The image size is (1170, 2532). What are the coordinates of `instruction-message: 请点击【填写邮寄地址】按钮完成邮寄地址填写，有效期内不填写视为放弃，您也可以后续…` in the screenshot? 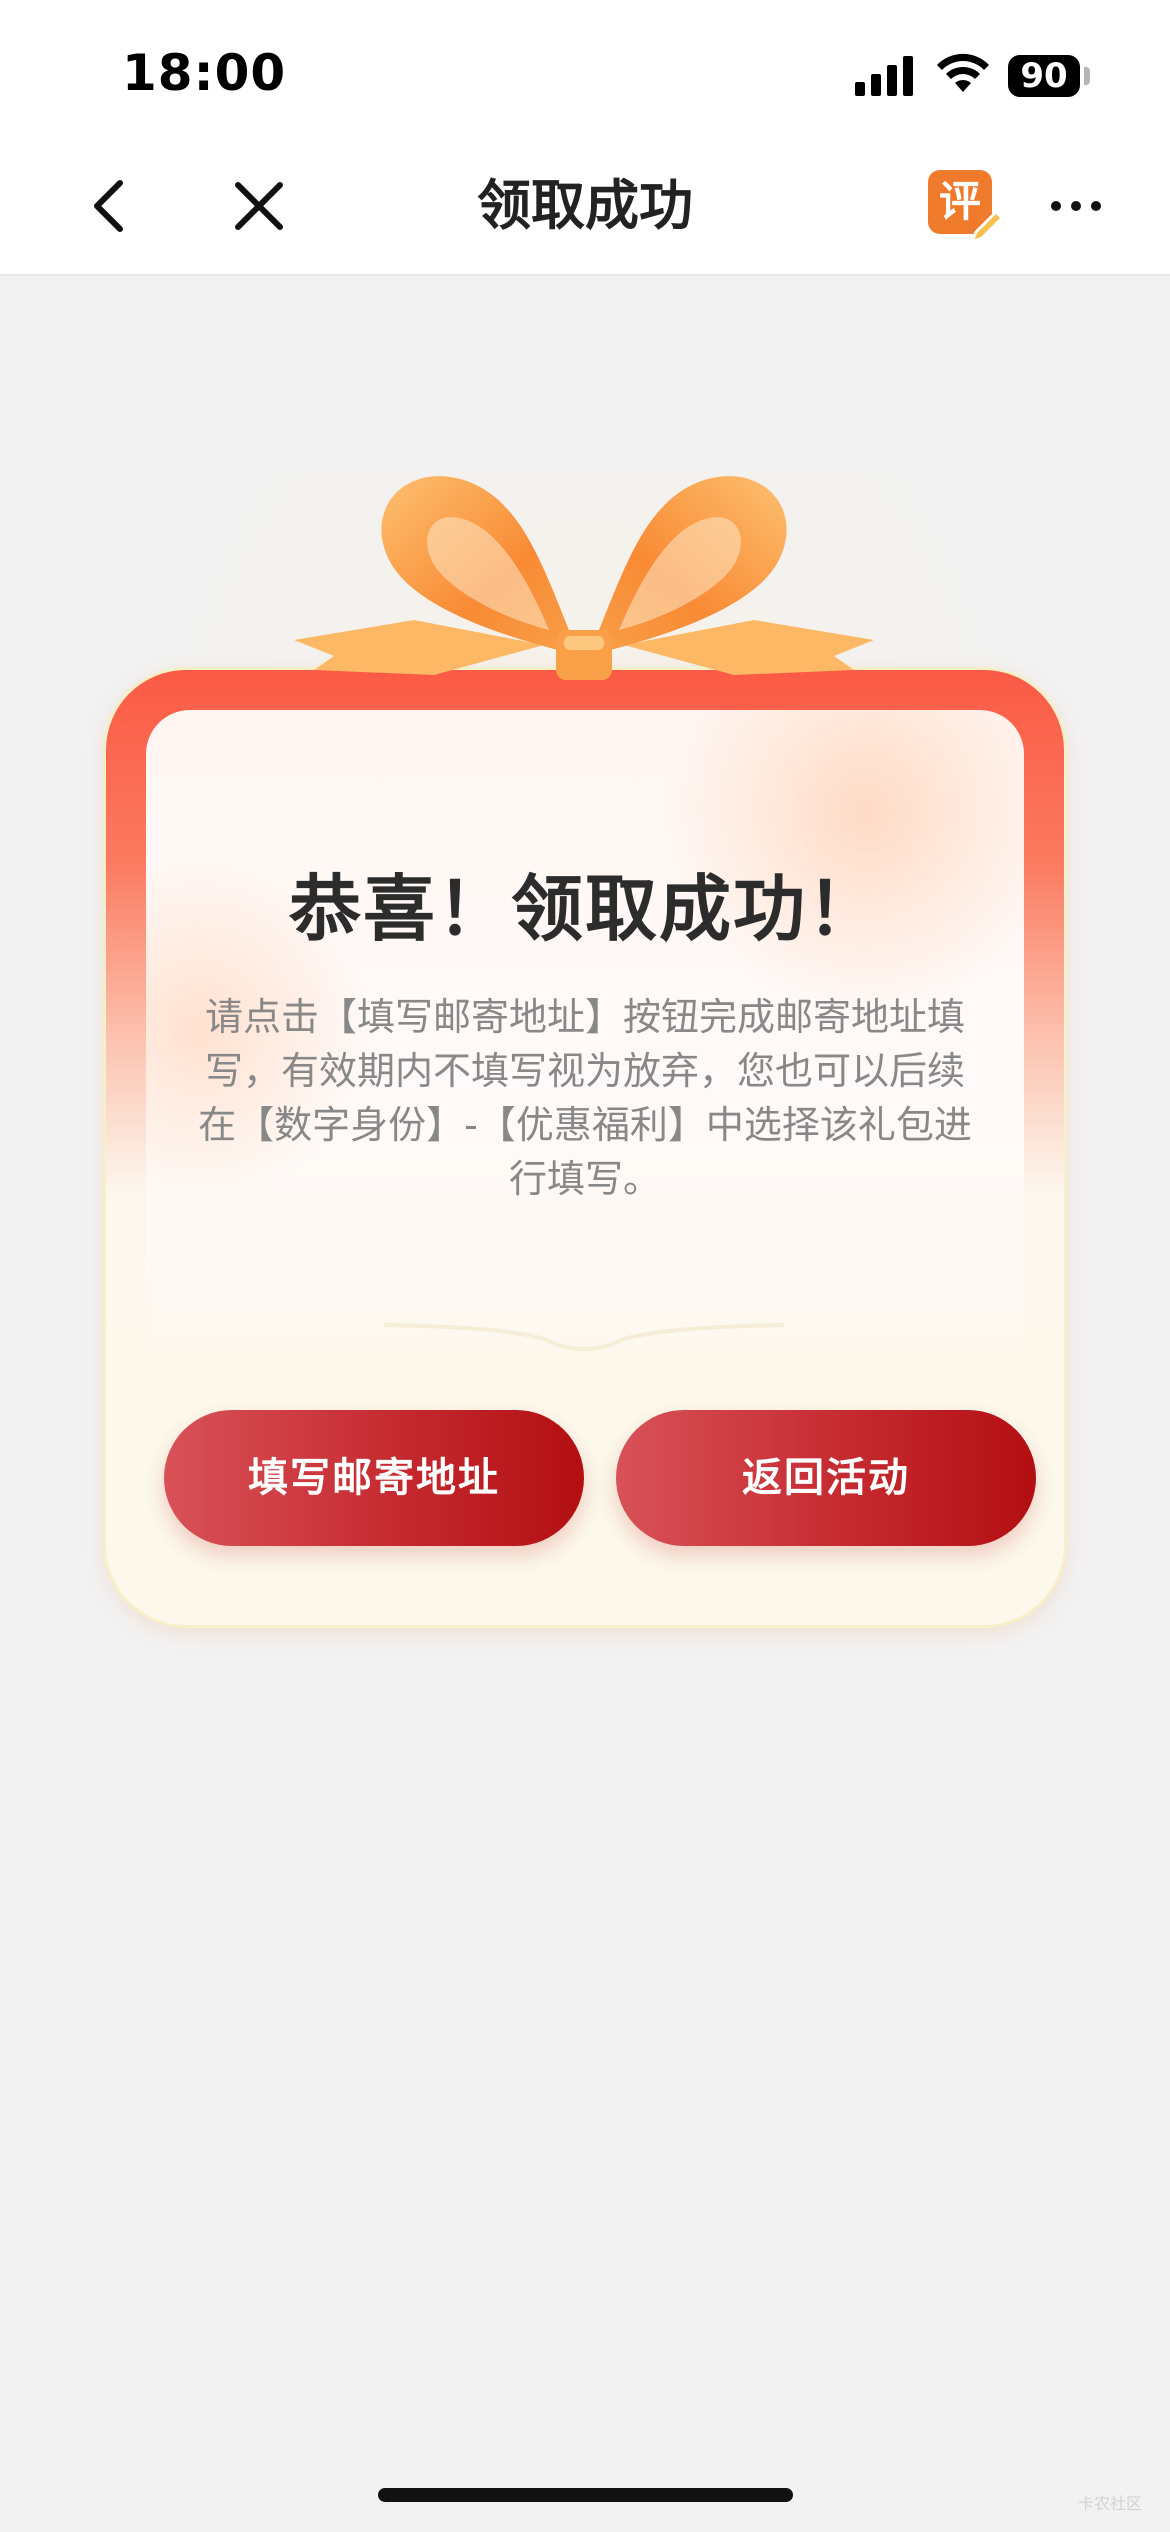 It's located at (585, 1098).